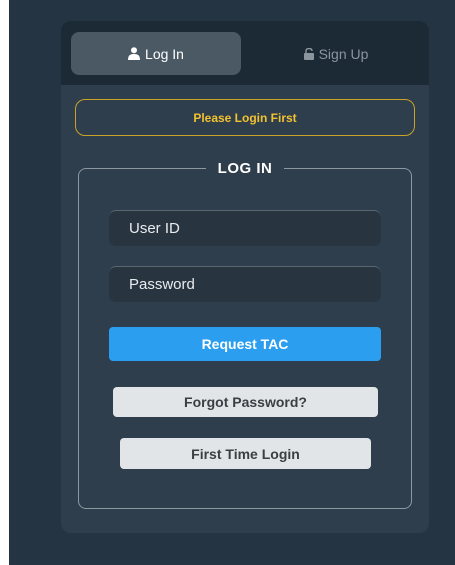  I want to click on password-input, so click(245, 284).